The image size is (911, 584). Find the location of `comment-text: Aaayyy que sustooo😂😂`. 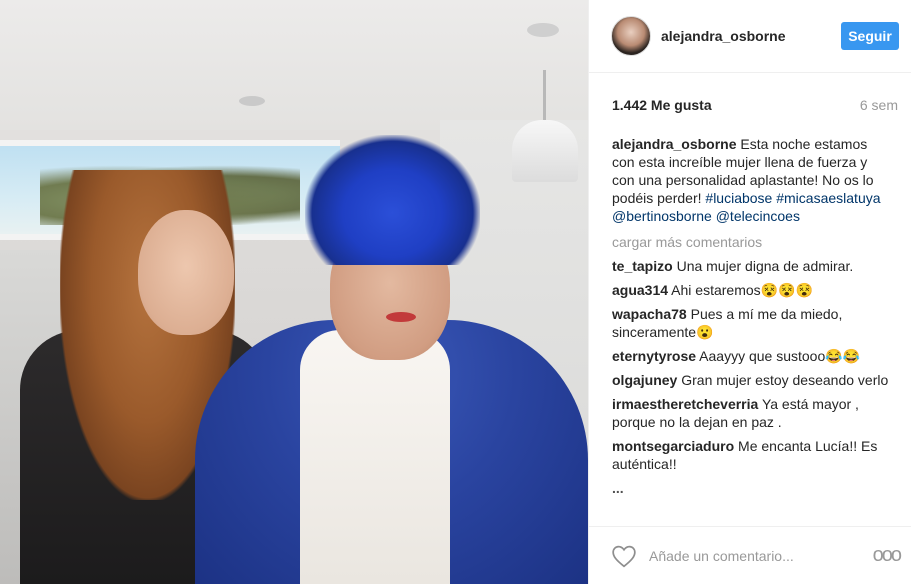

comment-text: Aaayyy que sustooo😂😂 is located at coordinates (778, 356).